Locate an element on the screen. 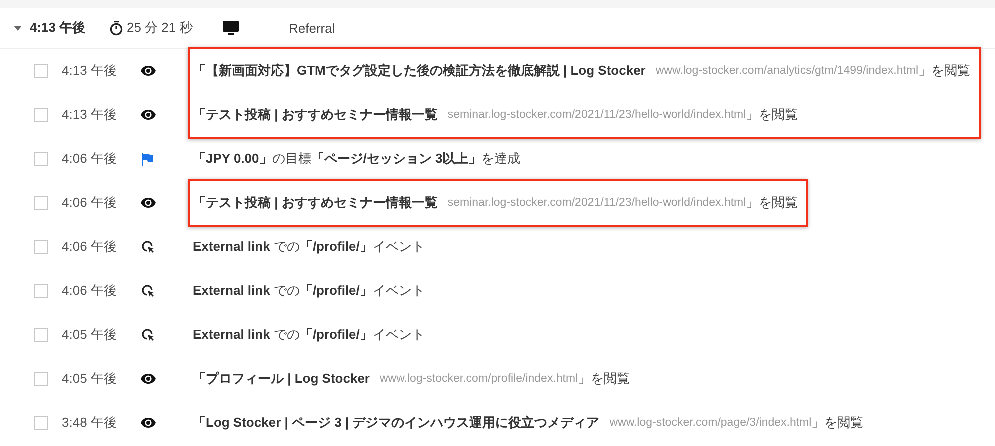  page-url: www.log-stocker.com/analytics/gtm/1499/index.html is located at coordinates (787, 71).